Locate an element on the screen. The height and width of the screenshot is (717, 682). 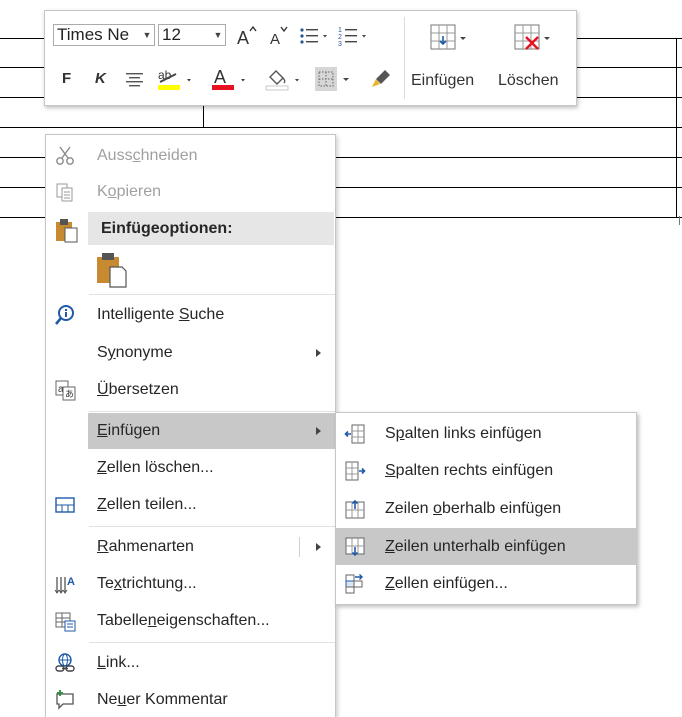
table-properties-icon is located at coordinates (65, 622).